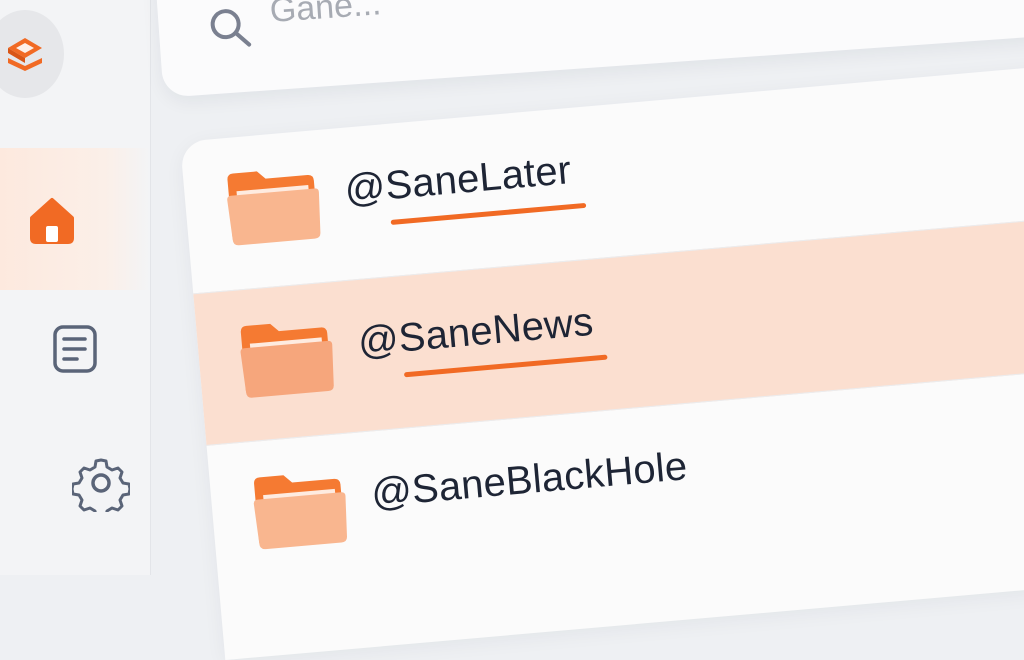  Describe the element at coordinates (519, 16) in the screenshot. I see `search-input` at that location.